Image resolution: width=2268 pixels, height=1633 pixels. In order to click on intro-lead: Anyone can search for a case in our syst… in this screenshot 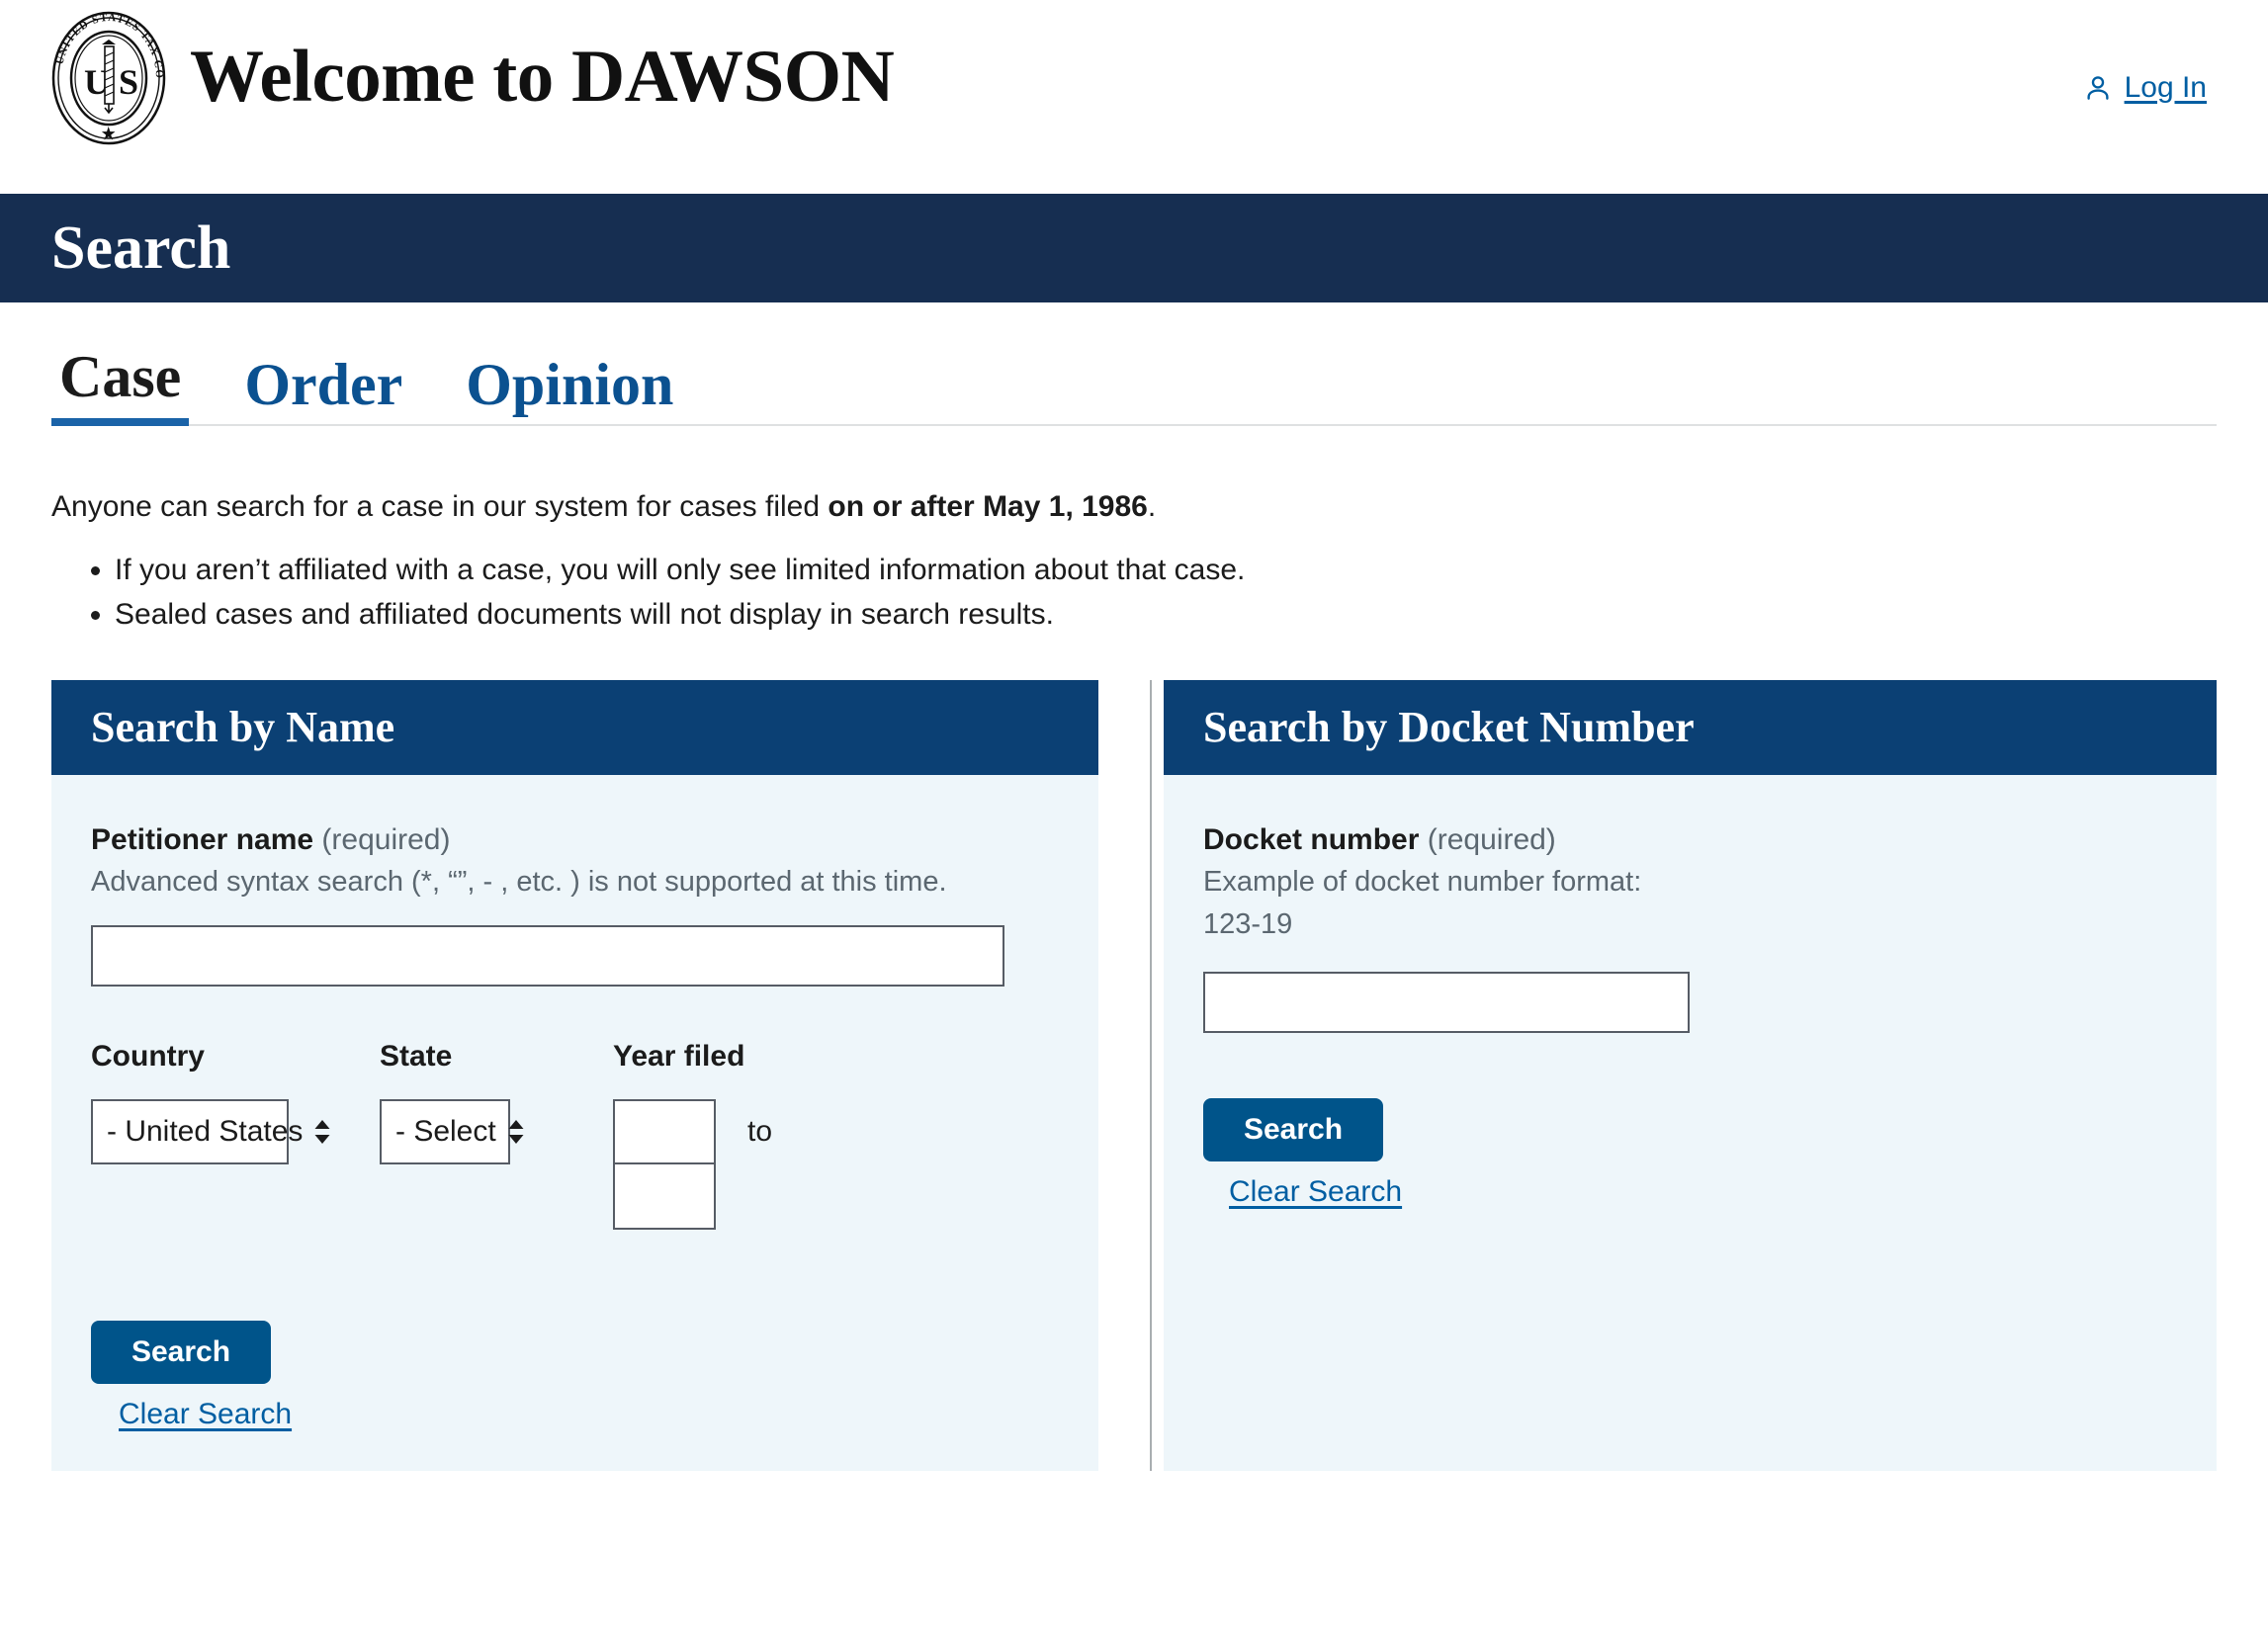, I will do `click(1134, 507)`.